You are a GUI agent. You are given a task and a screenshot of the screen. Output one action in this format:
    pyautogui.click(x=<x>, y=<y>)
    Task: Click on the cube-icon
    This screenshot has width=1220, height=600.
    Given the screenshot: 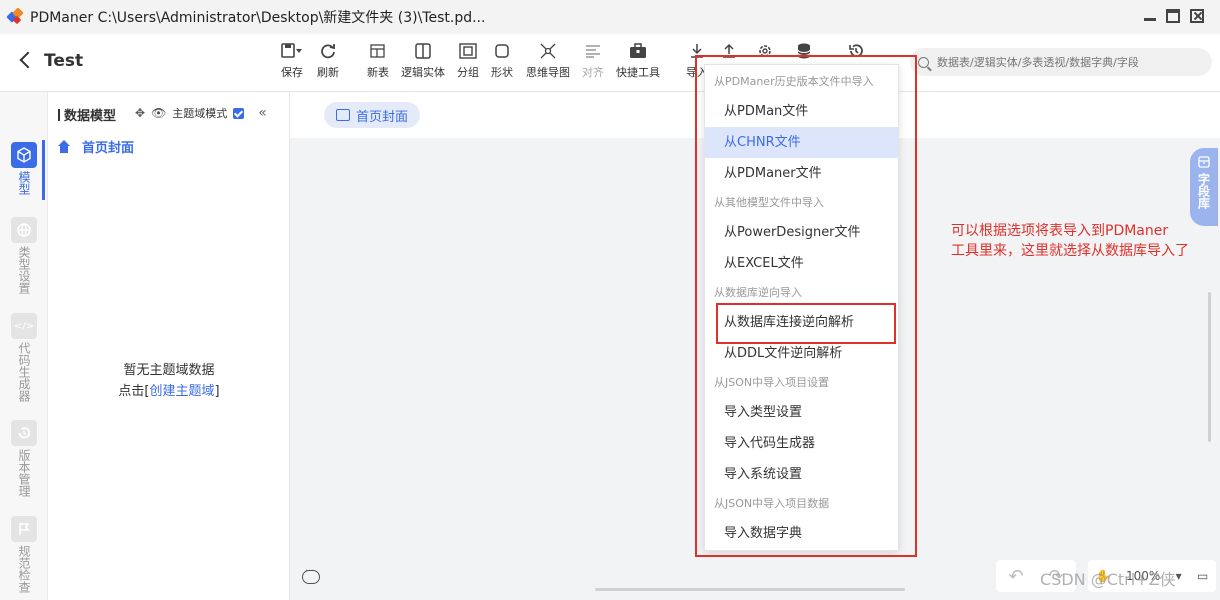 What is the action you would take?
    pyautogui.click(x=24, y=155)
    